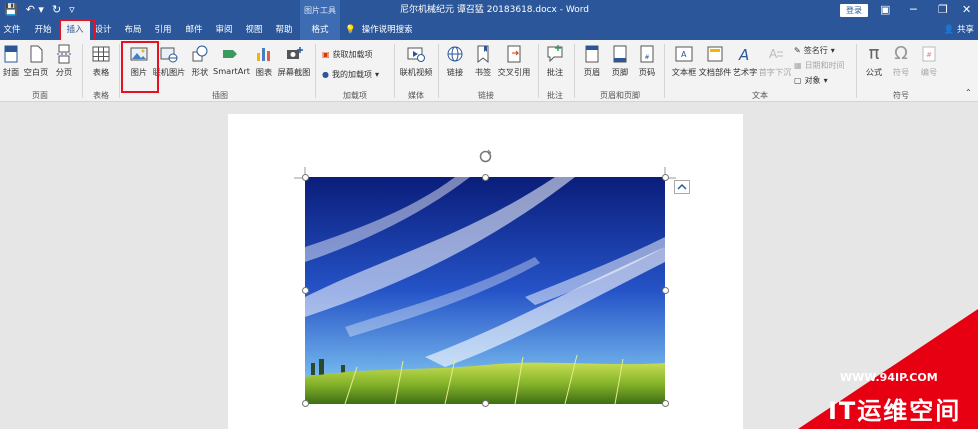 The width and height of the screenshot is (978, 429). I want to click on customize-icon: ▿, so click(72, 10).